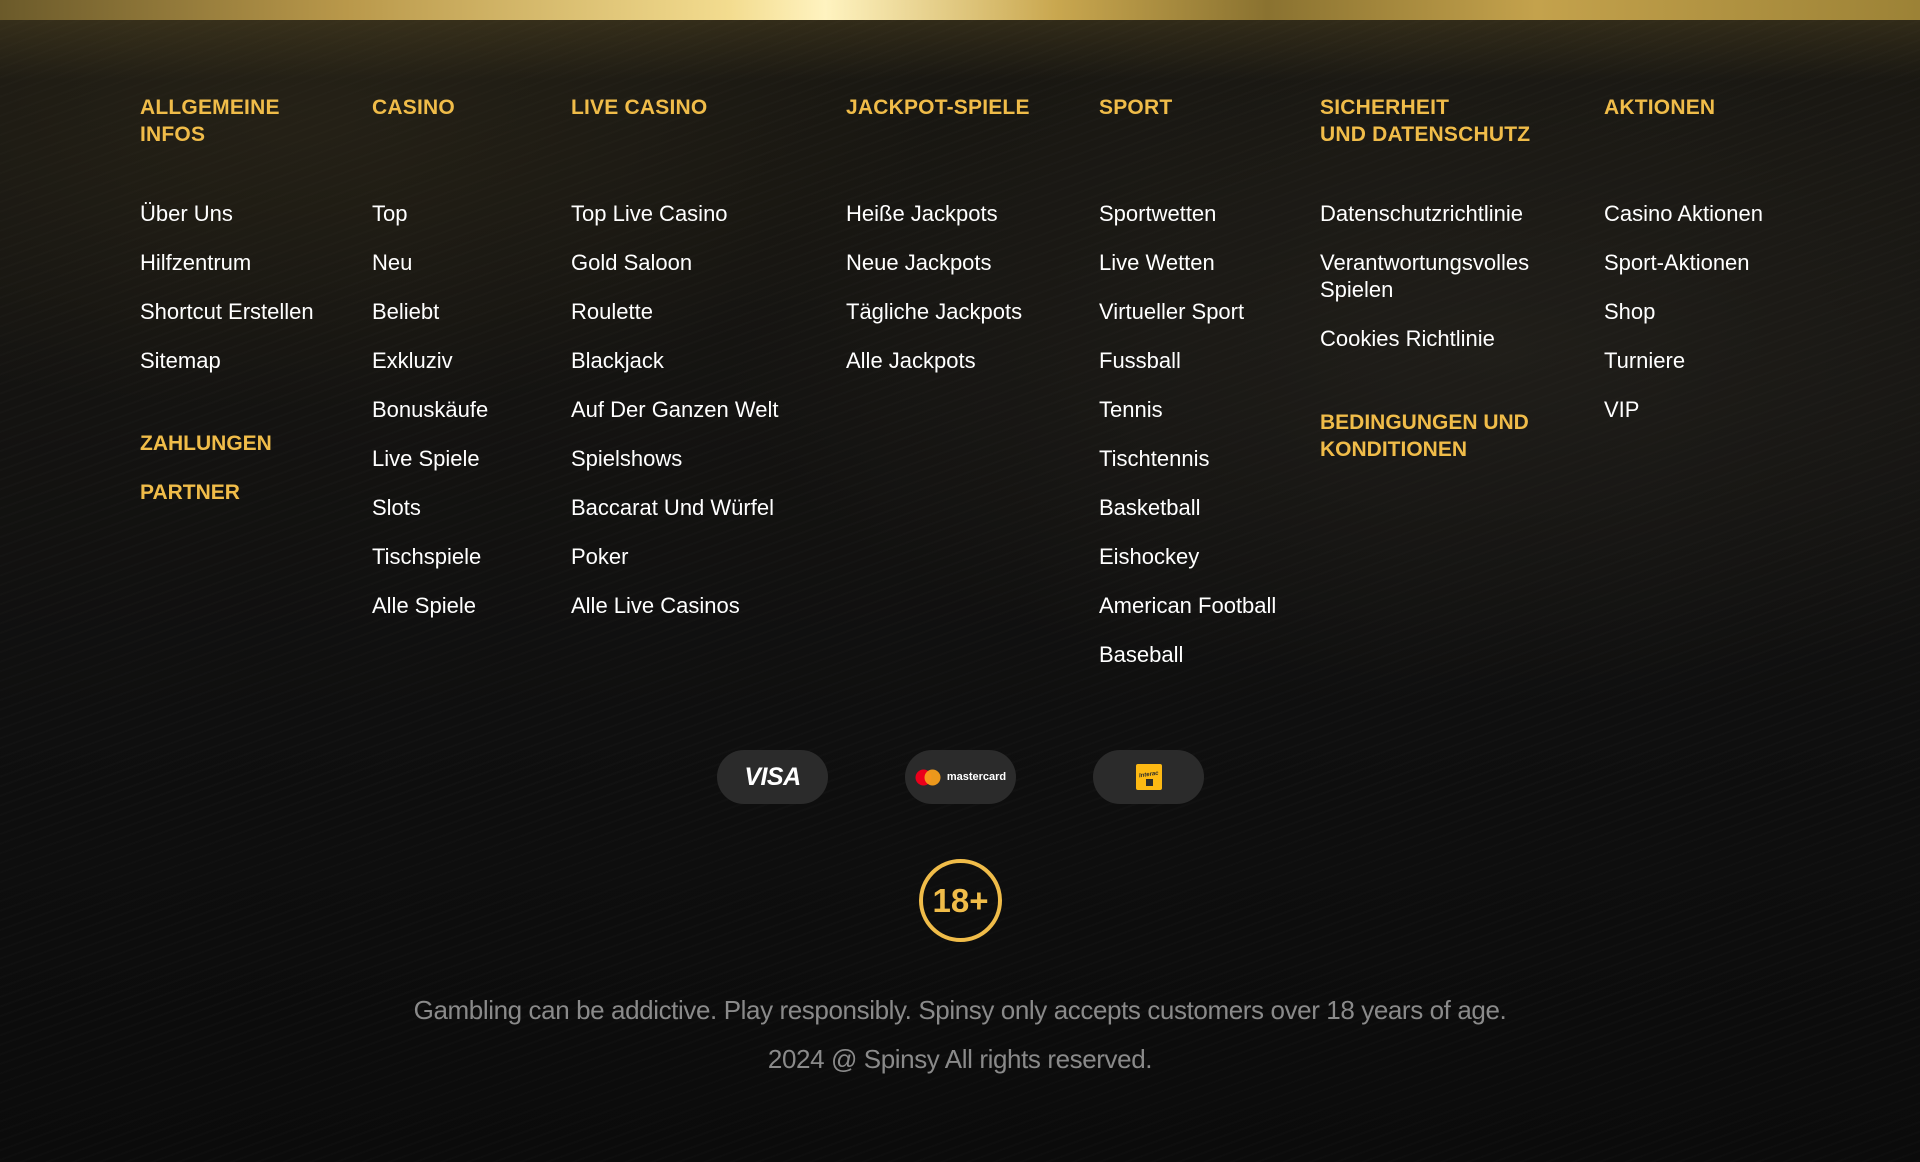 The width and height of the screenshot is (1920, 1162). What do you see at coordinates (250, 213) in the screenshot?
I see `link-ueber-uns: Über Uns` at bounding box center [250, 213].